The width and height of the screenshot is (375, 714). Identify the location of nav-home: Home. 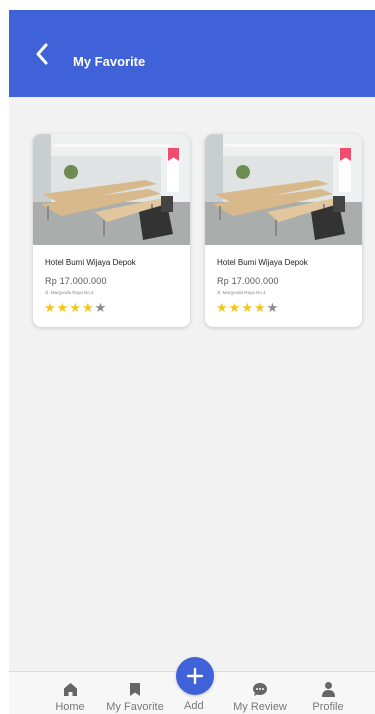
(70, 693).